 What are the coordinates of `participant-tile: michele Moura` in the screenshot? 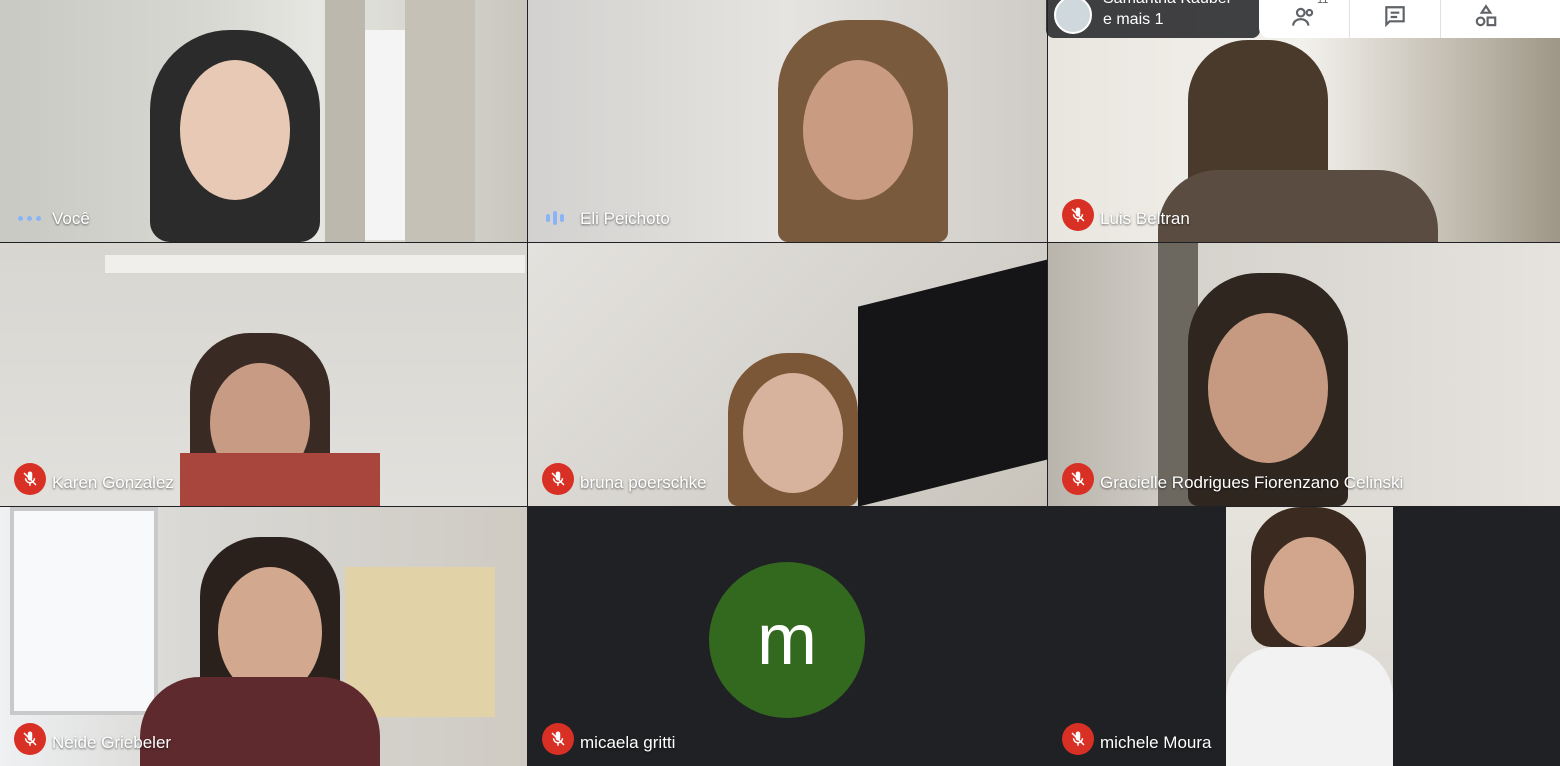 It's located at (1304, 636).